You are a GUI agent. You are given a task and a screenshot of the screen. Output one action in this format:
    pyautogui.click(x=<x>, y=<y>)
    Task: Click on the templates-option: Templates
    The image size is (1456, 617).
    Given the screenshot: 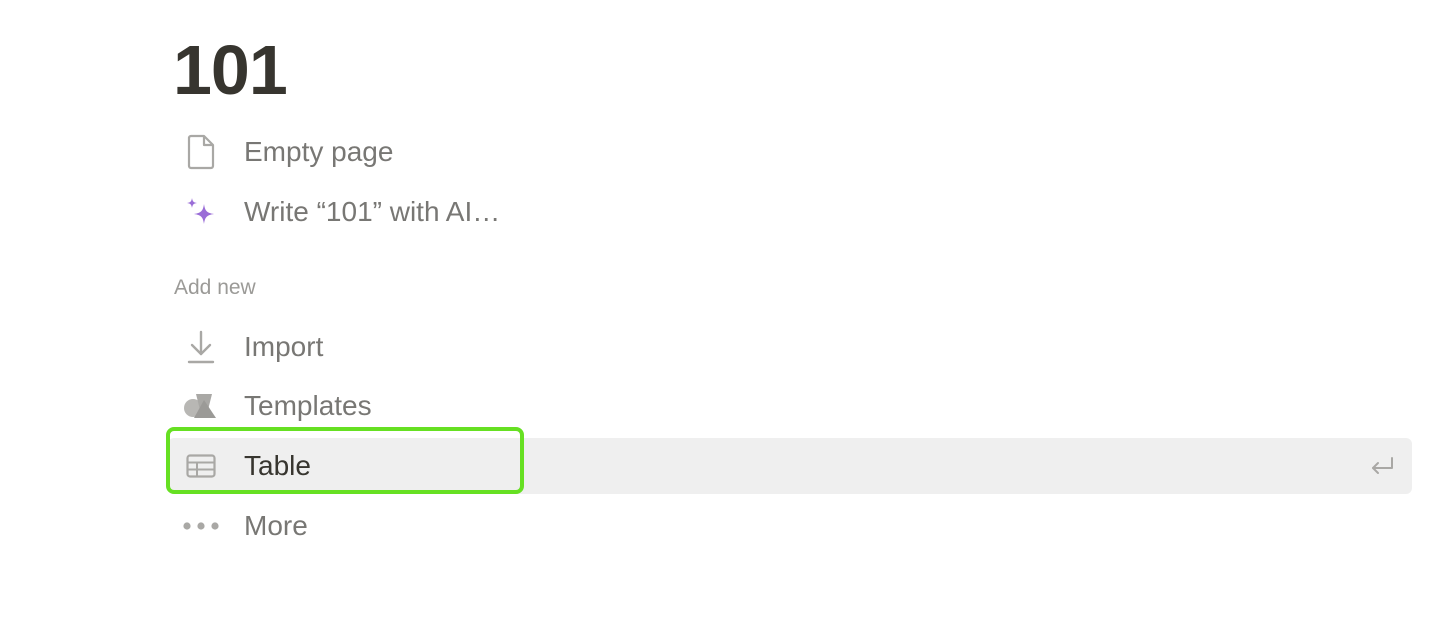 What is the action you would take?
    pyautogui.click(x=270, y=406)
    